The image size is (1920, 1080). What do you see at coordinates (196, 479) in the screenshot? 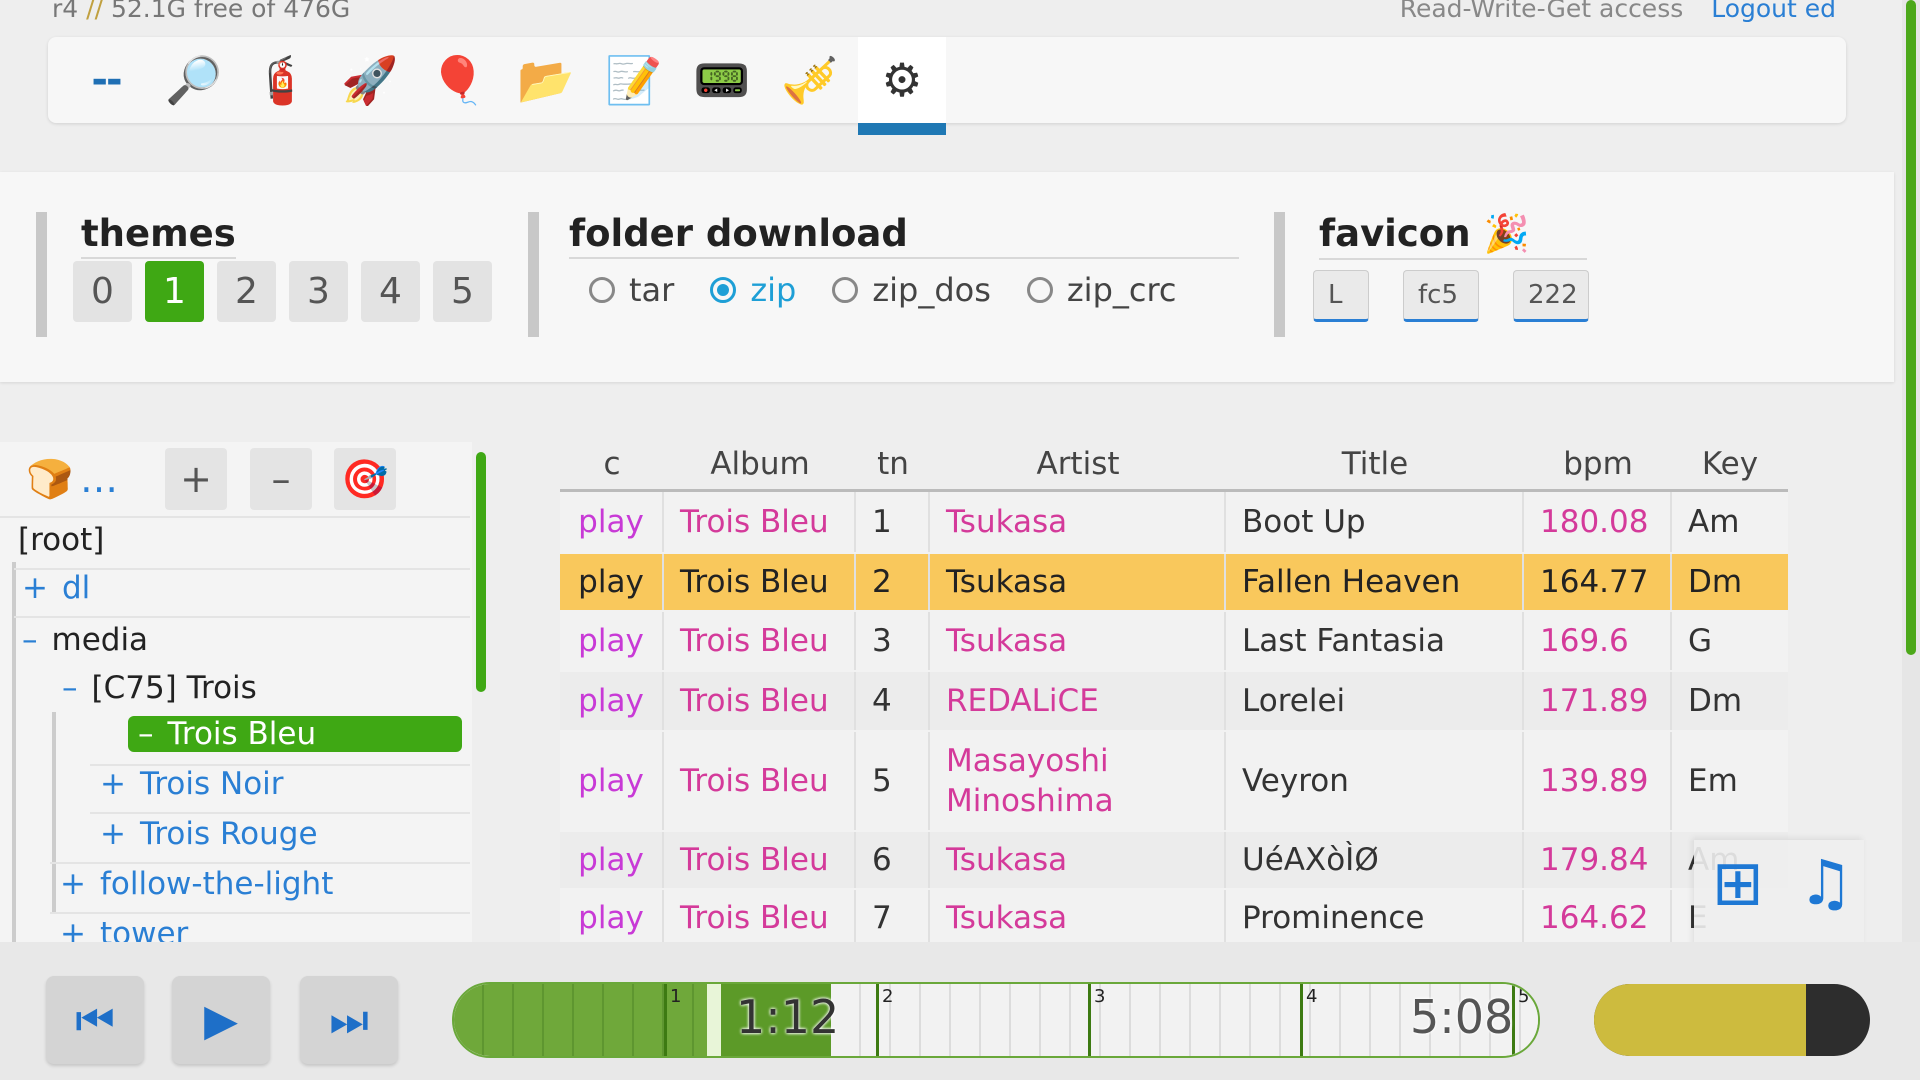
I see `tree-expand-button: +` at bounding box center [196, 479].